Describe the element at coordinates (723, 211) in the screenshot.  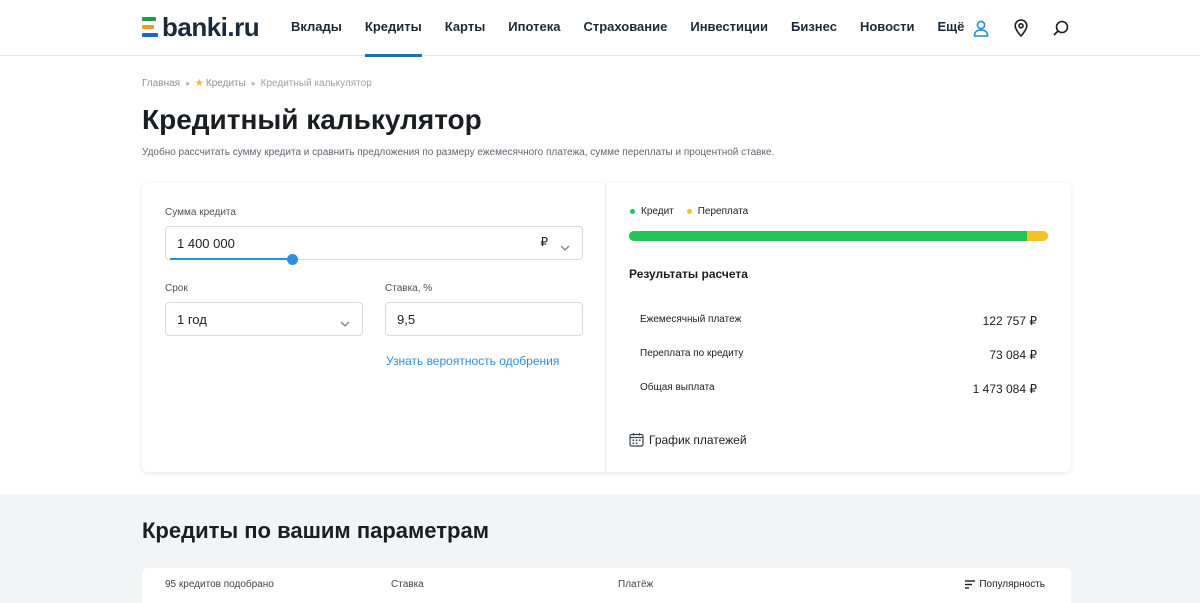
I see `legend-overpay-label: Переплата` at that location.